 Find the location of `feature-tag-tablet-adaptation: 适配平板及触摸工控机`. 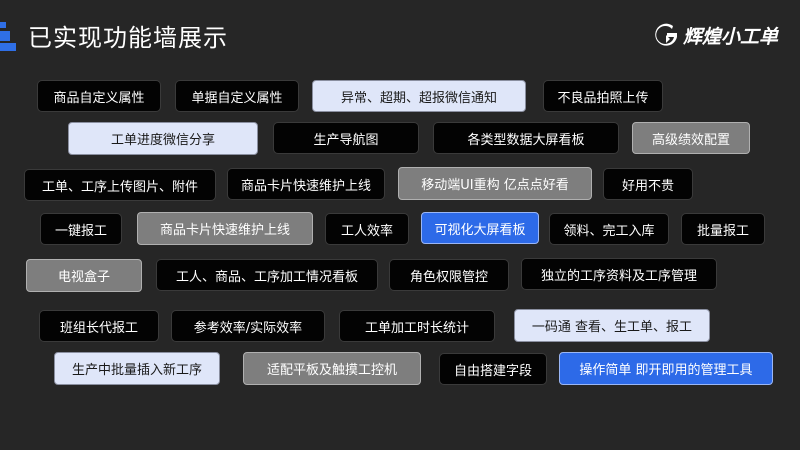

feature-tag-tablet-adaptation: 适配平板及触摸工控机 is located at coordinates (332, 368).